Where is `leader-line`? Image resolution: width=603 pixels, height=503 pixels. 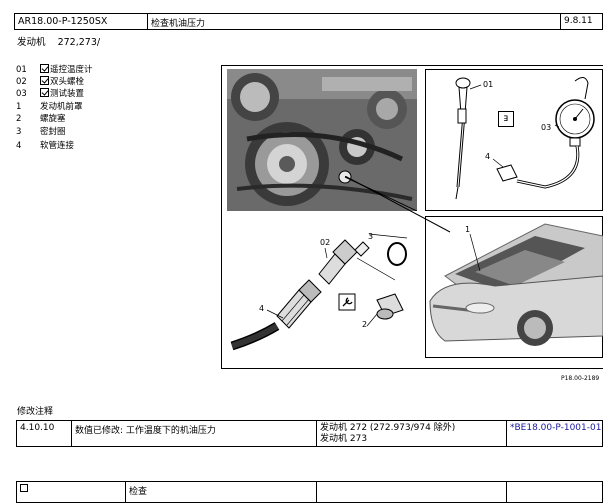
leader-line is located at coordinates (398, 204).